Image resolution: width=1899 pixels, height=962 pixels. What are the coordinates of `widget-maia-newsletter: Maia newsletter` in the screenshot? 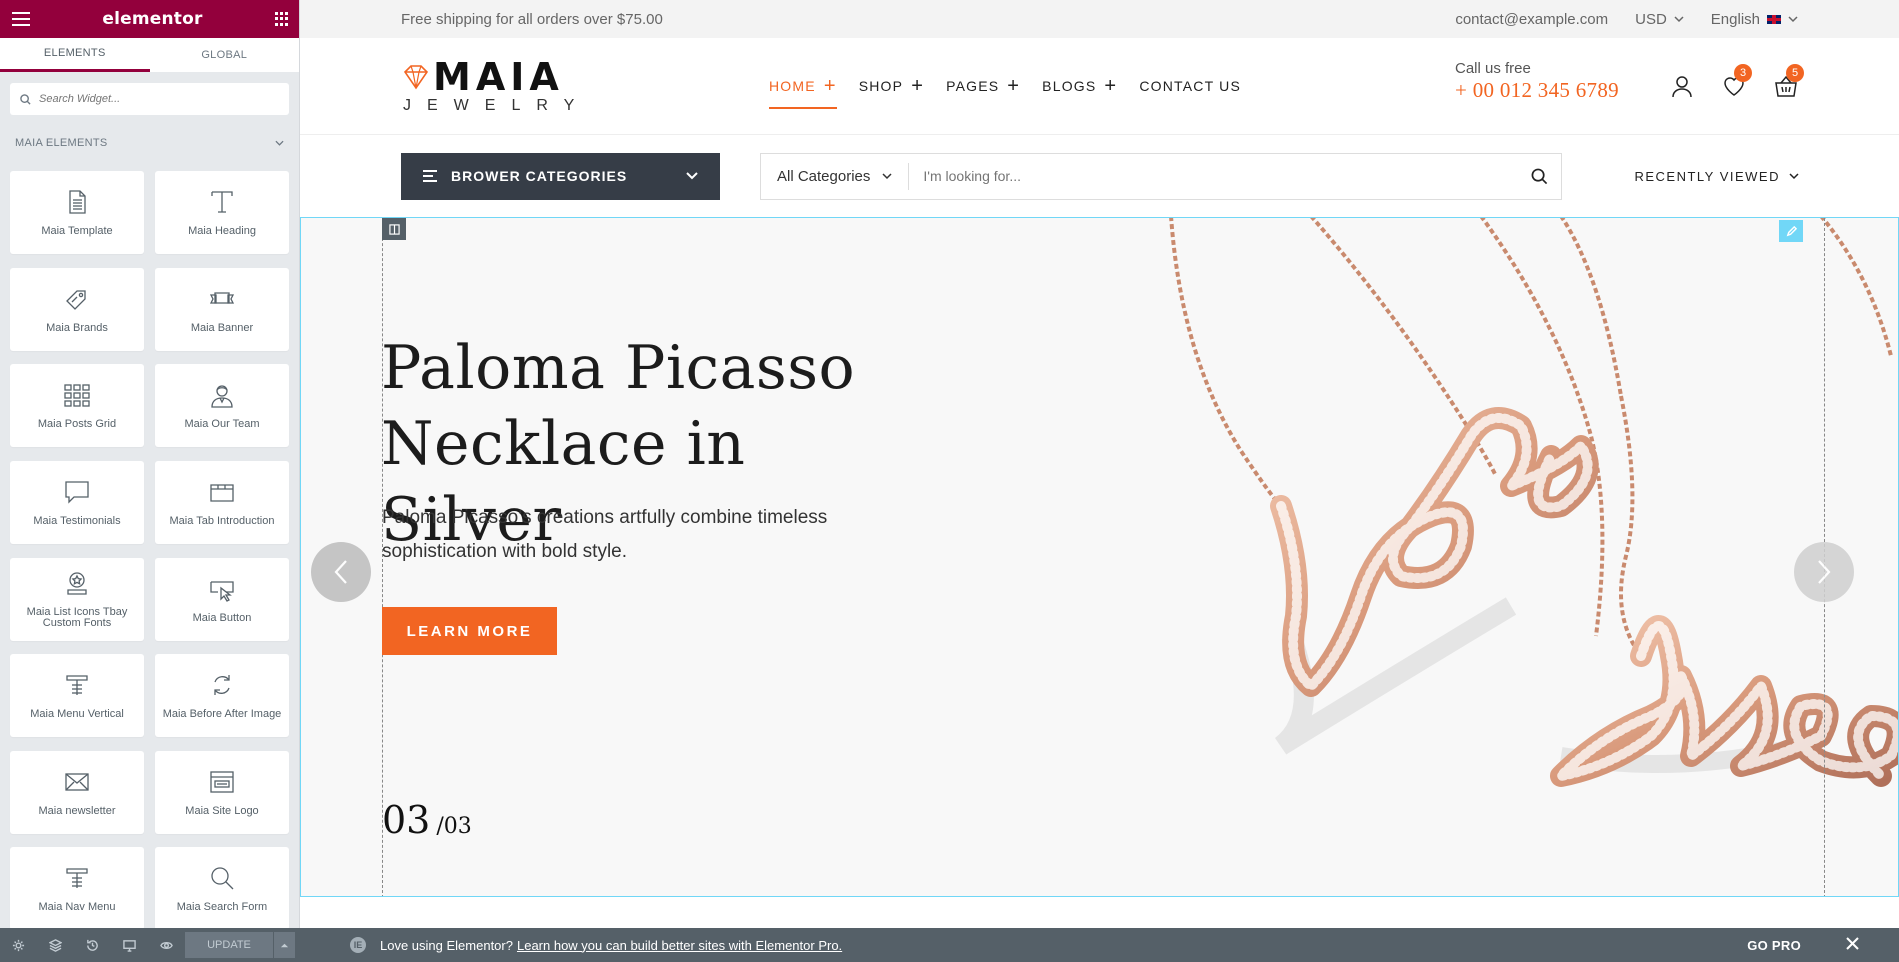 It's located at (77, 792).